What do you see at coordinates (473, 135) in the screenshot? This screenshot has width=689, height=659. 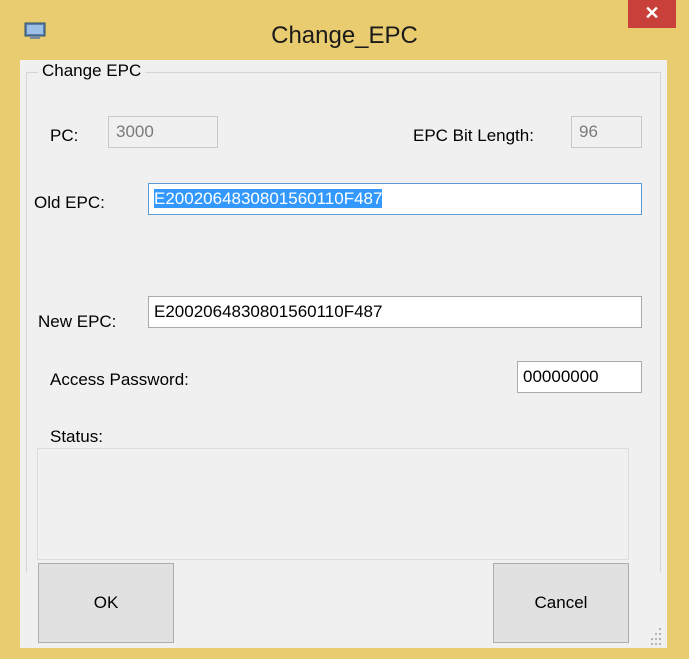 I see `epc-bit-length-label: EPC Bit Length:` at bounding box center [473, 135].